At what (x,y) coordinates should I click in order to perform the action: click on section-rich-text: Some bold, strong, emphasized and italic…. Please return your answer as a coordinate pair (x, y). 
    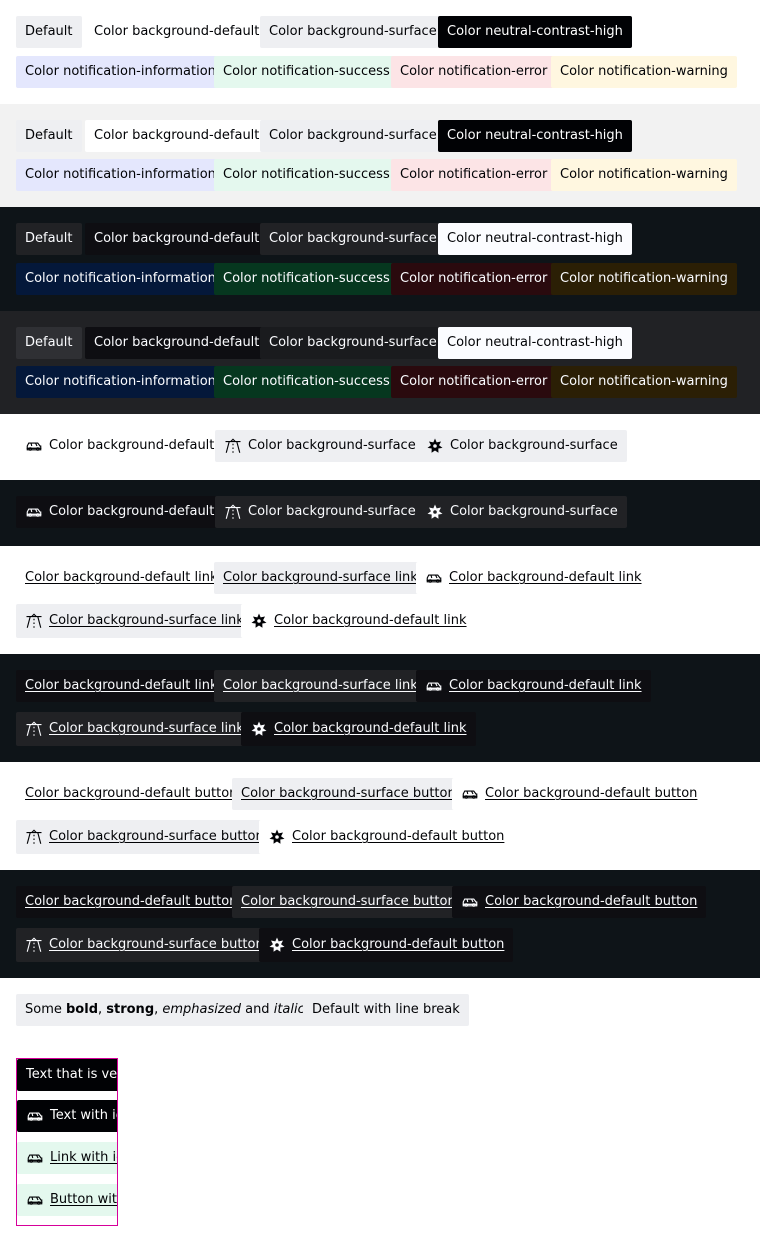
    Looking at the image, I should click on (380, 1018).